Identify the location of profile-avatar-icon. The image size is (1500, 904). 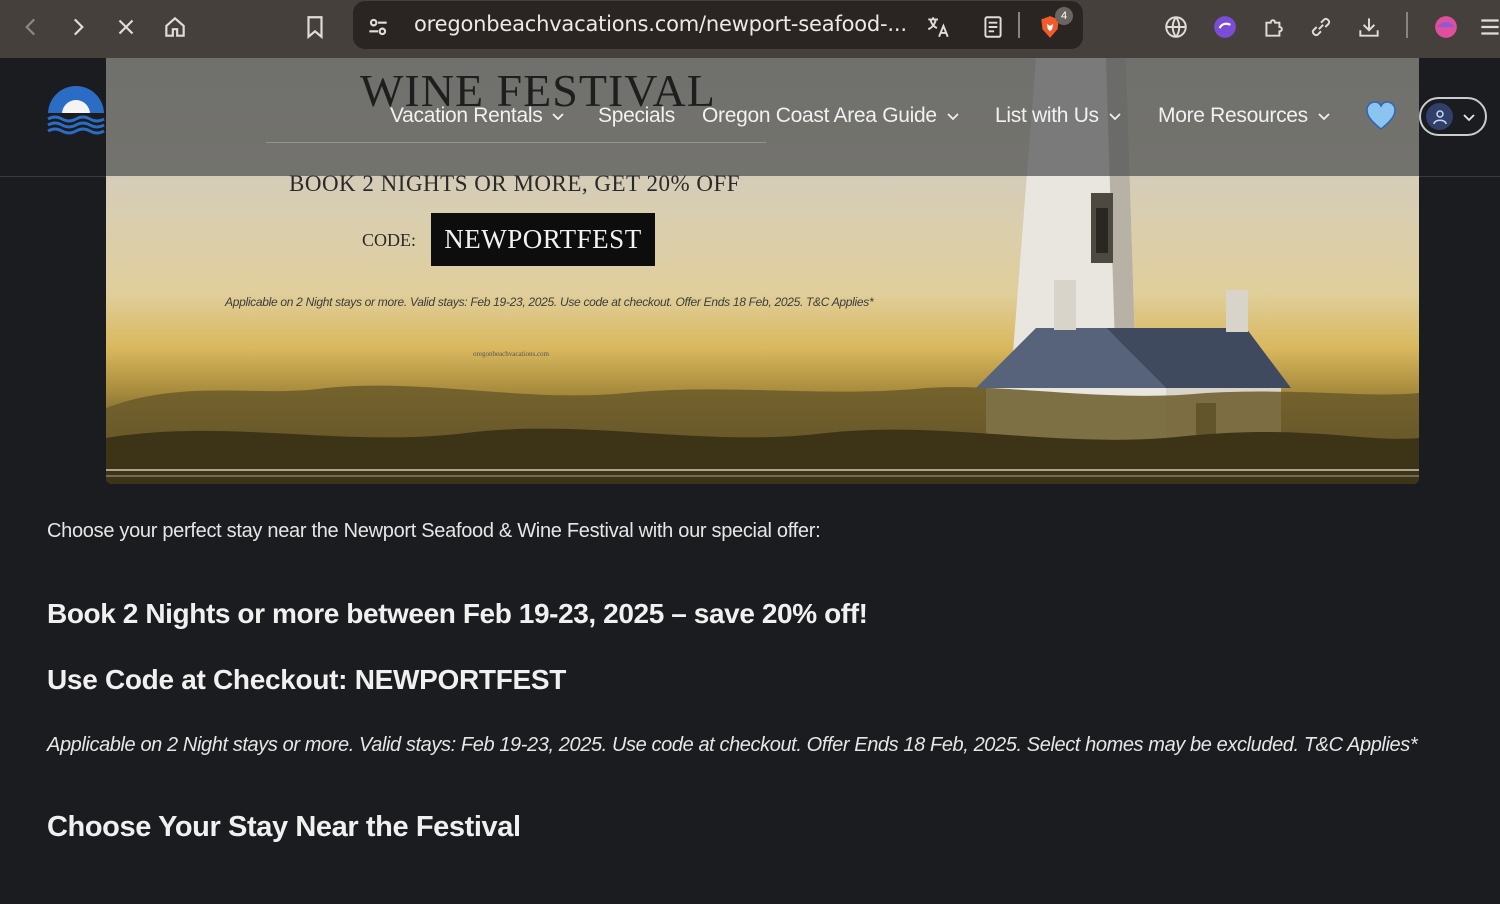
(1446, 27).